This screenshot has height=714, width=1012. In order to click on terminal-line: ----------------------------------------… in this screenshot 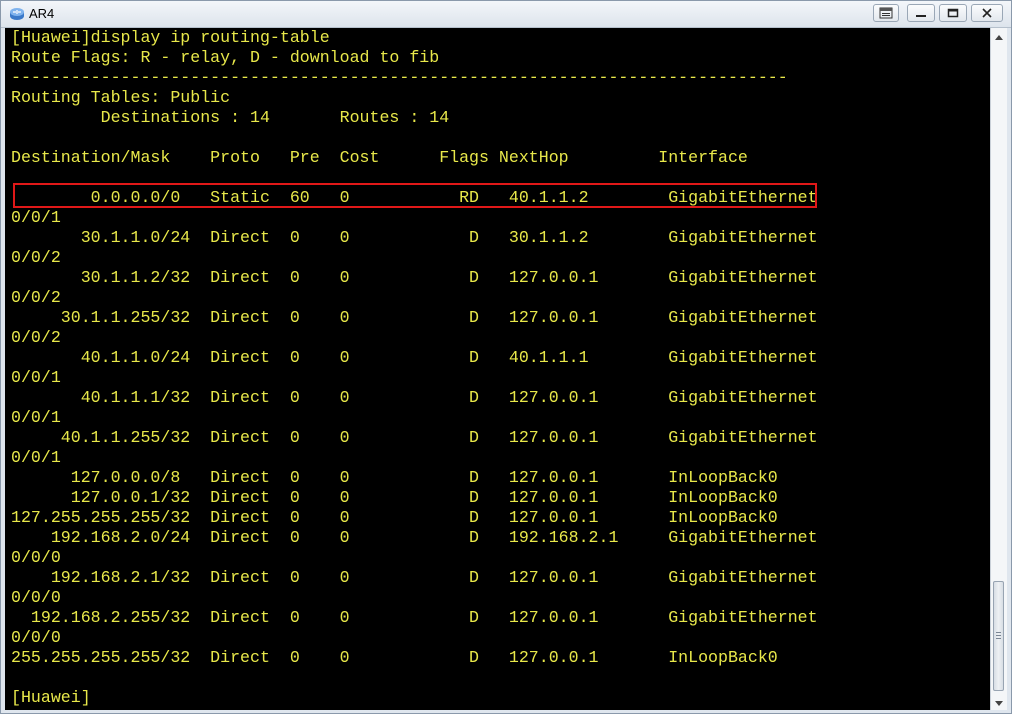, I will do `click(399, 77)`.